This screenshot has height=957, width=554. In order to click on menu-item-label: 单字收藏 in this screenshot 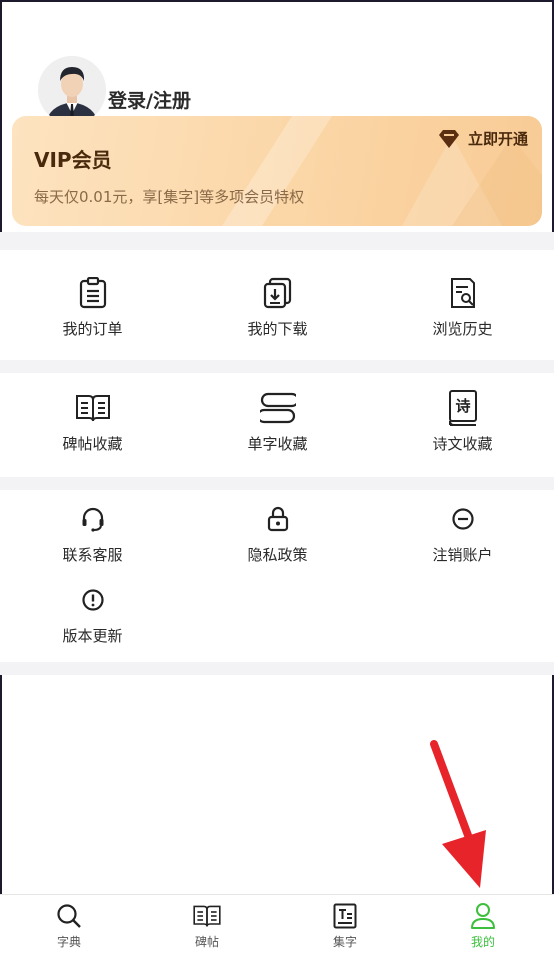, I will do `click(277, 444)`.